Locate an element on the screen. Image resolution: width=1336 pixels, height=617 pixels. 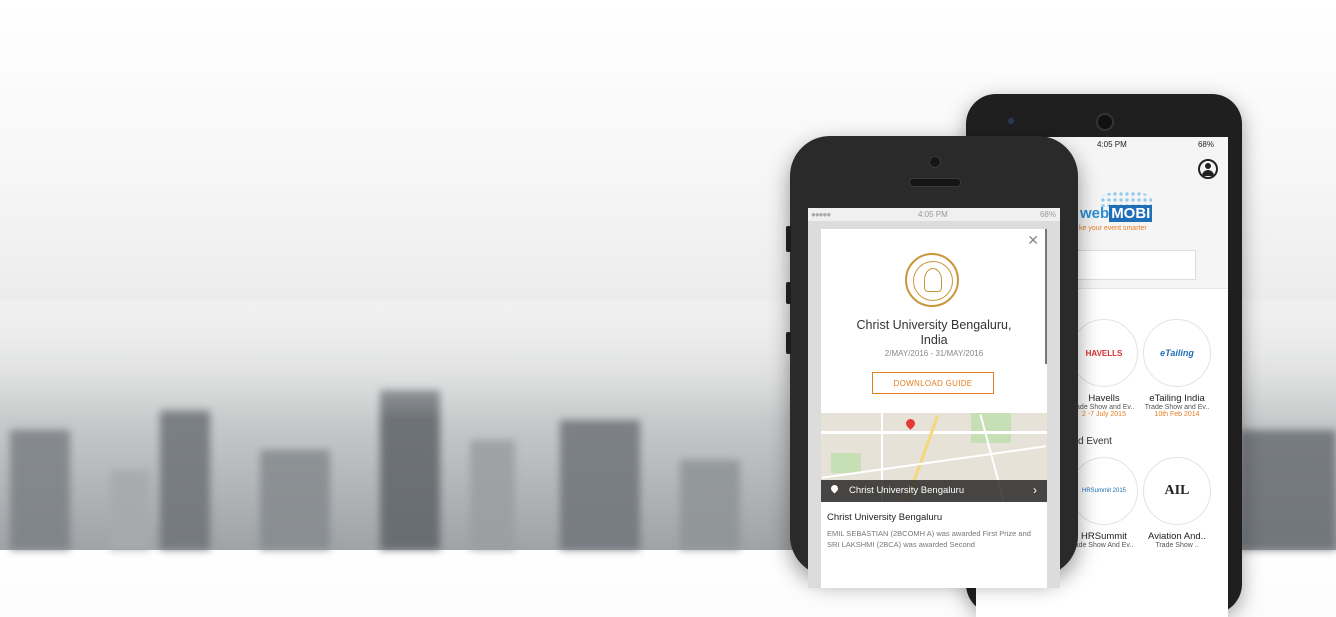
event-title-line2: India is located at coordinates (934, 340).